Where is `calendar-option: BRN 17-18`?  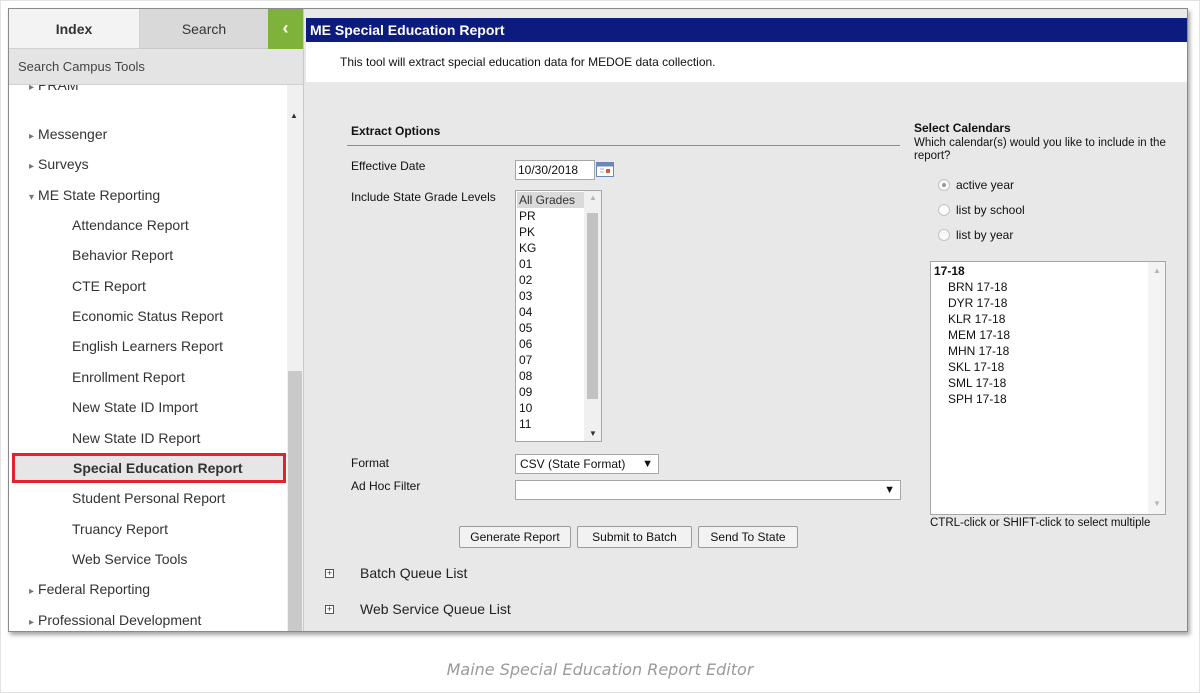 calendar-option: BRN 17-18 is located at coordinates (977, 287).